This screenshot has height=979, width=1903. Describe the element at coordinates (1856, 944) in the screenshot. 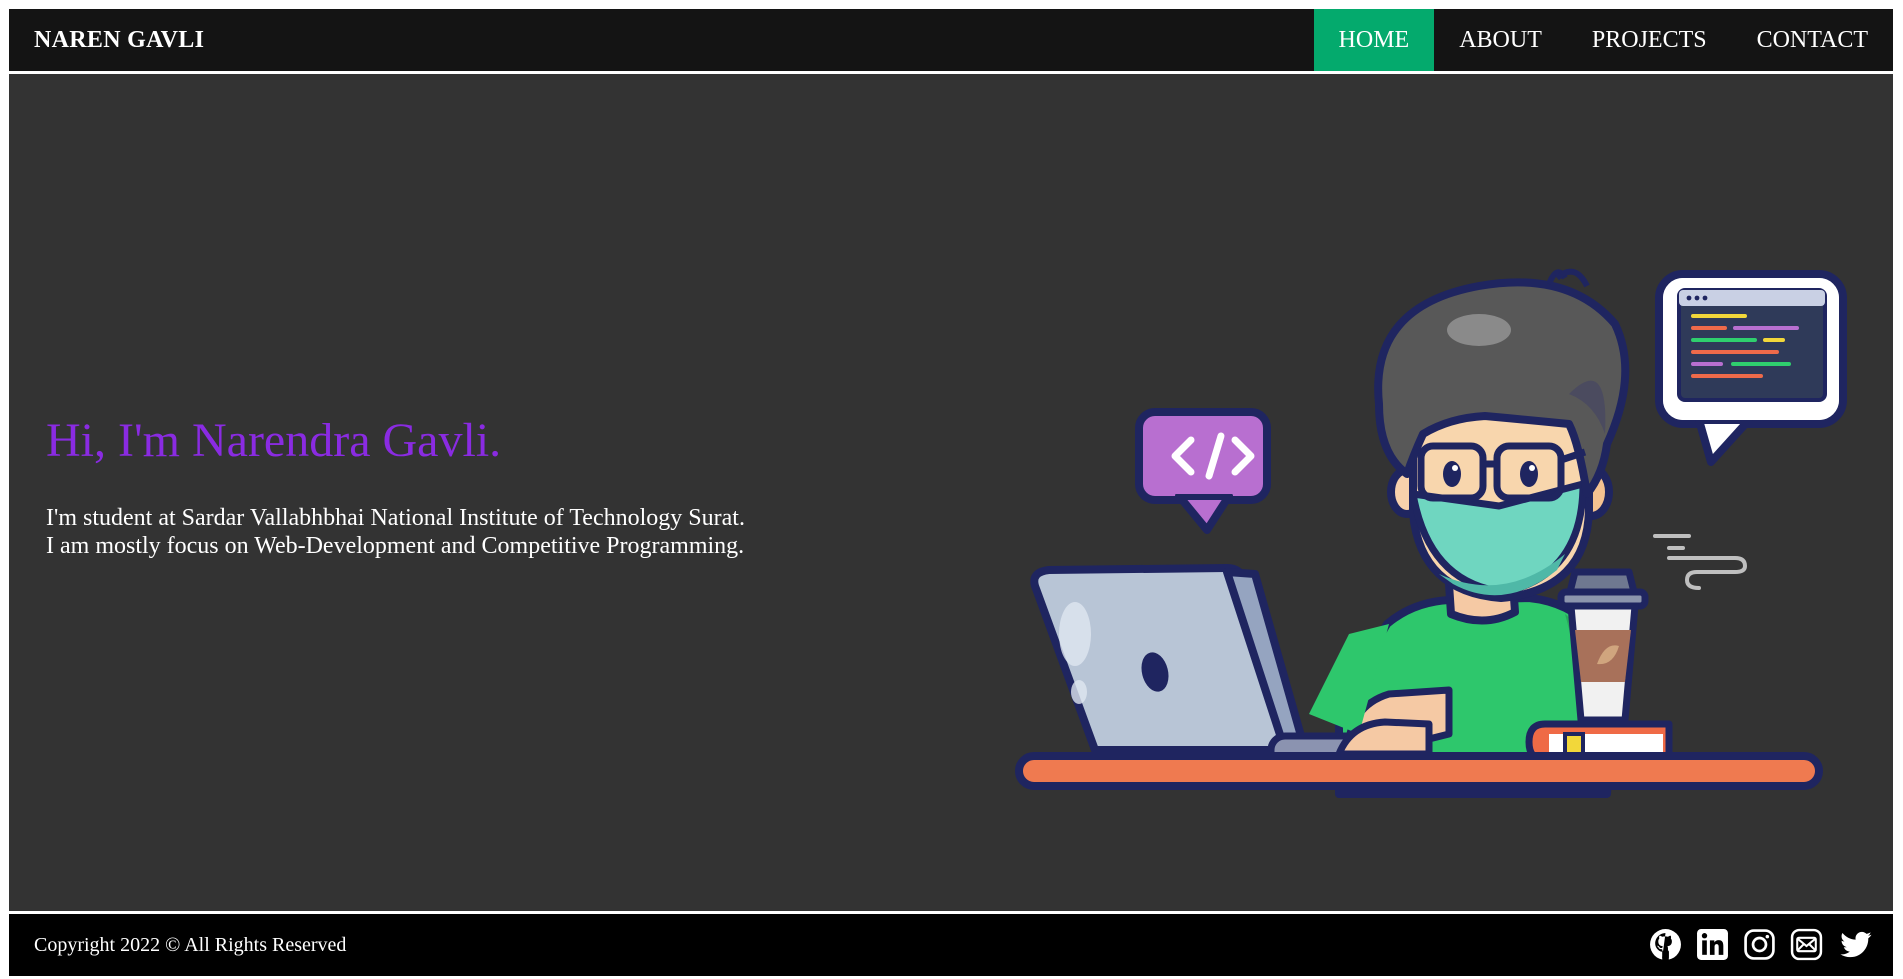

I see `twitter-icon` at that location.